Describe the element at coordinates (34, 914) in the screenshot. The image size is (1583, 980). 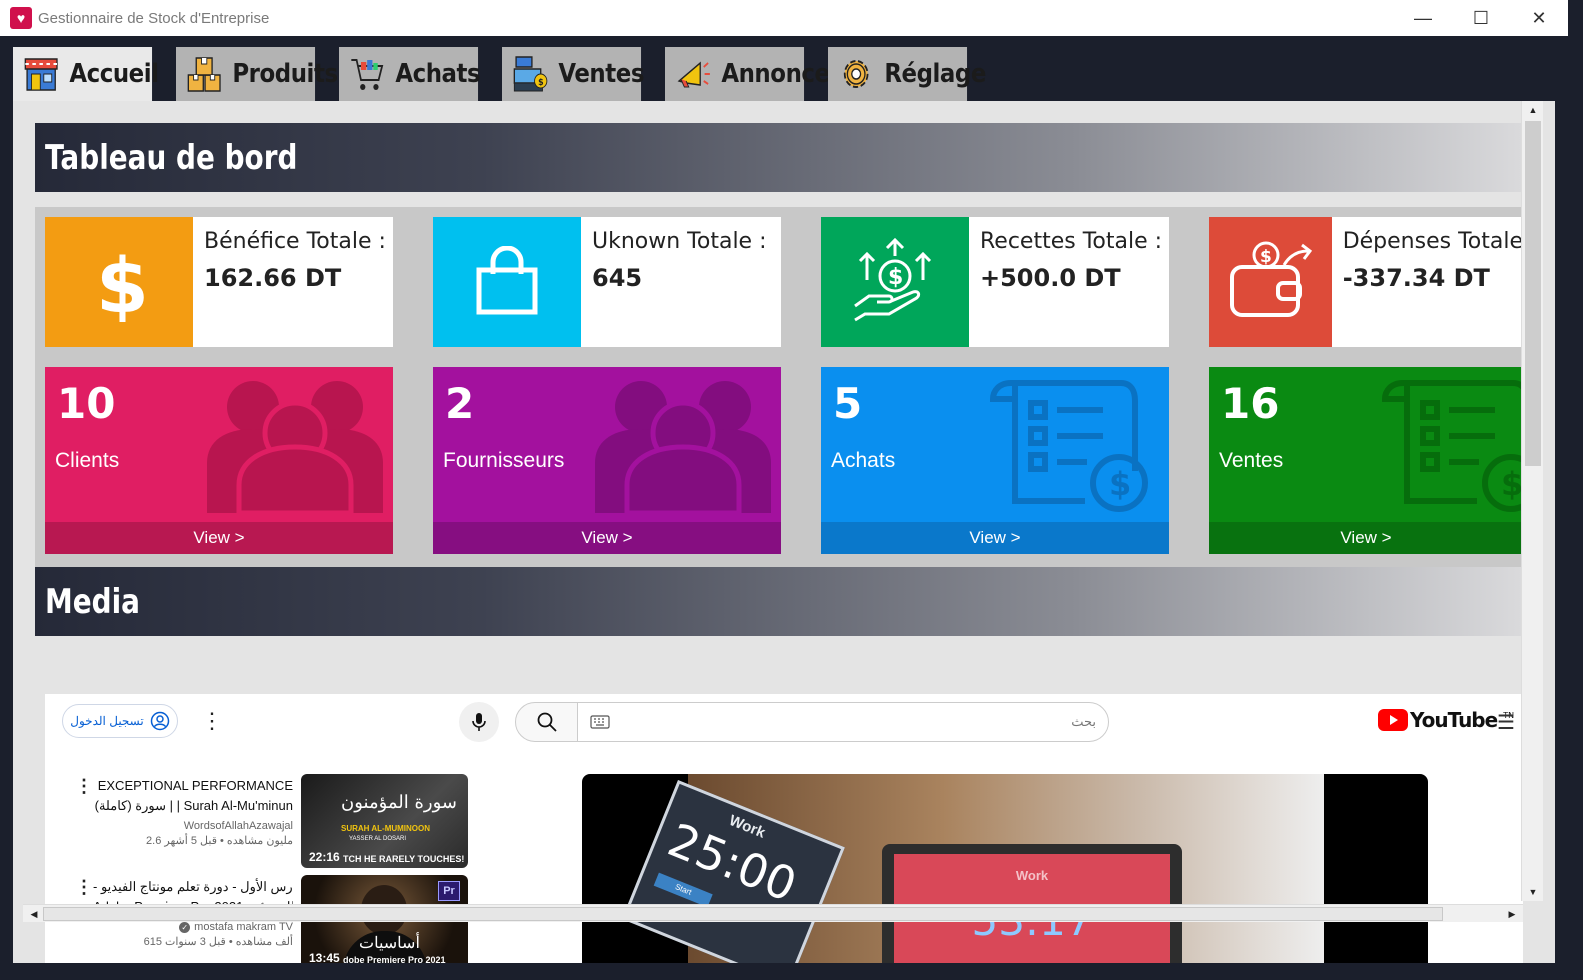
I see `scroll-left-icon: ◀` at that location.